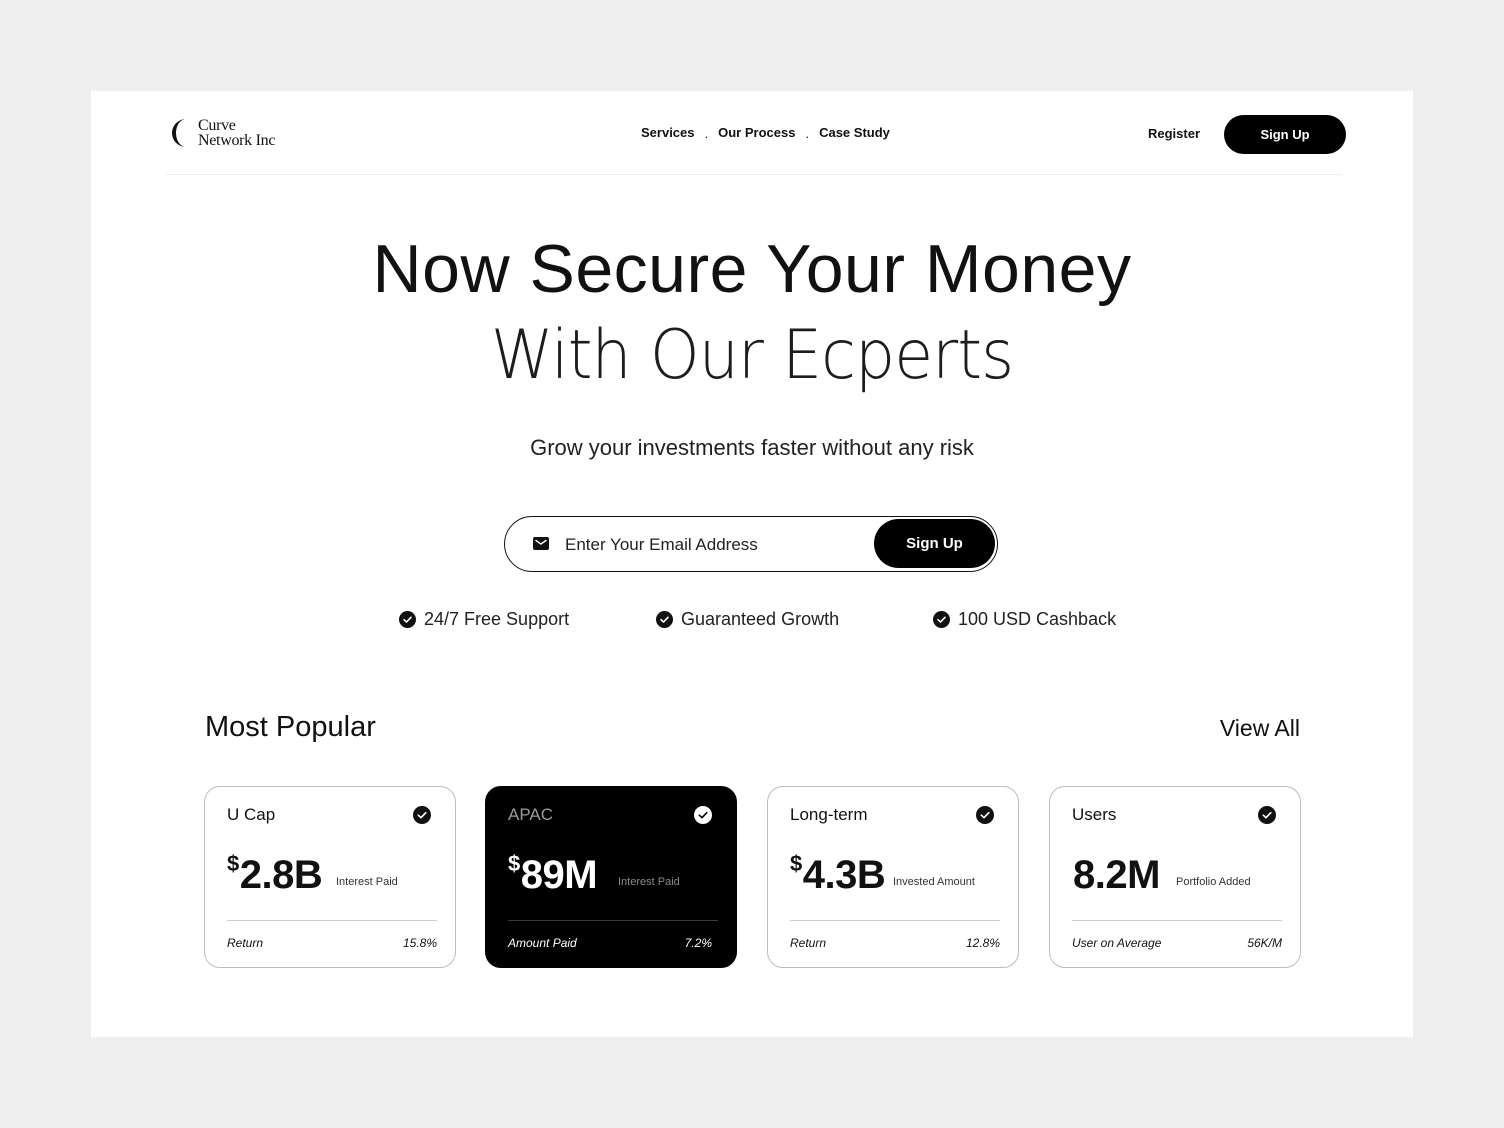  Describe the element at coordinates (559, 875) in the screenshot. I see `card-amount: 89M` at that location.